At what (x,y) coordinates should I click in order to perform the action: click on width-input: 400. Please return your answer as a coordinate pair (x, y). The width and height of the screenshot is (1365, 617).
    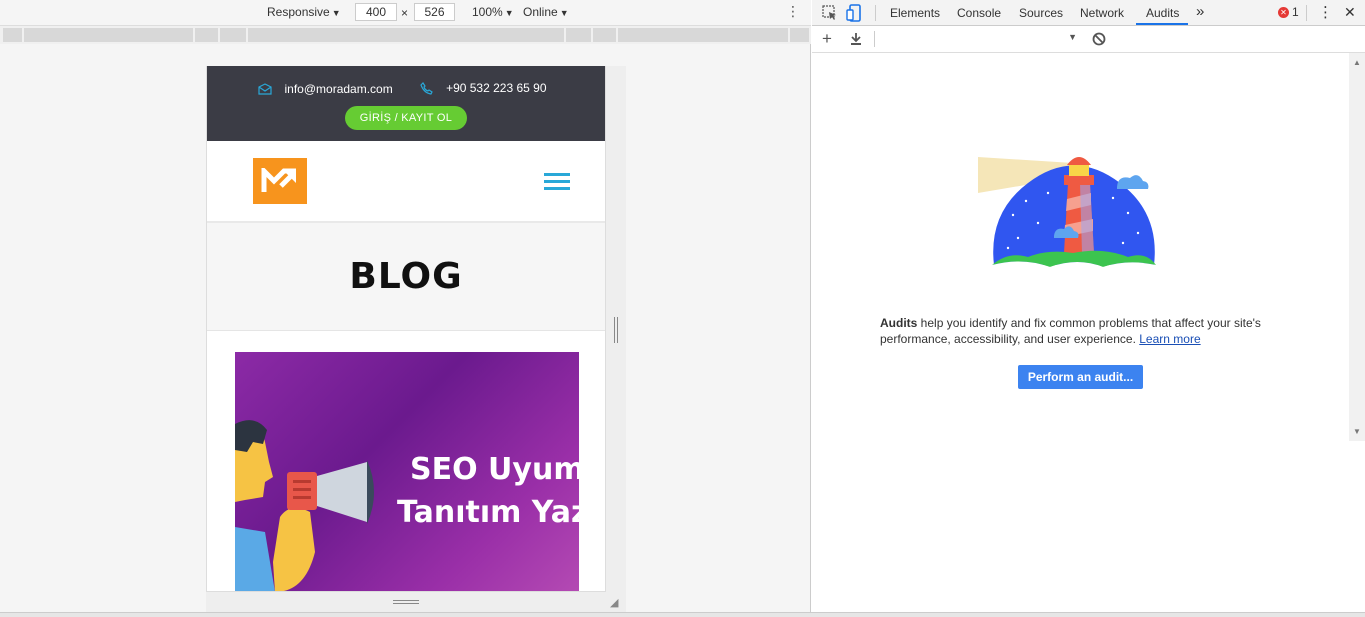
    Looking at the image, I should click on (376, 12).